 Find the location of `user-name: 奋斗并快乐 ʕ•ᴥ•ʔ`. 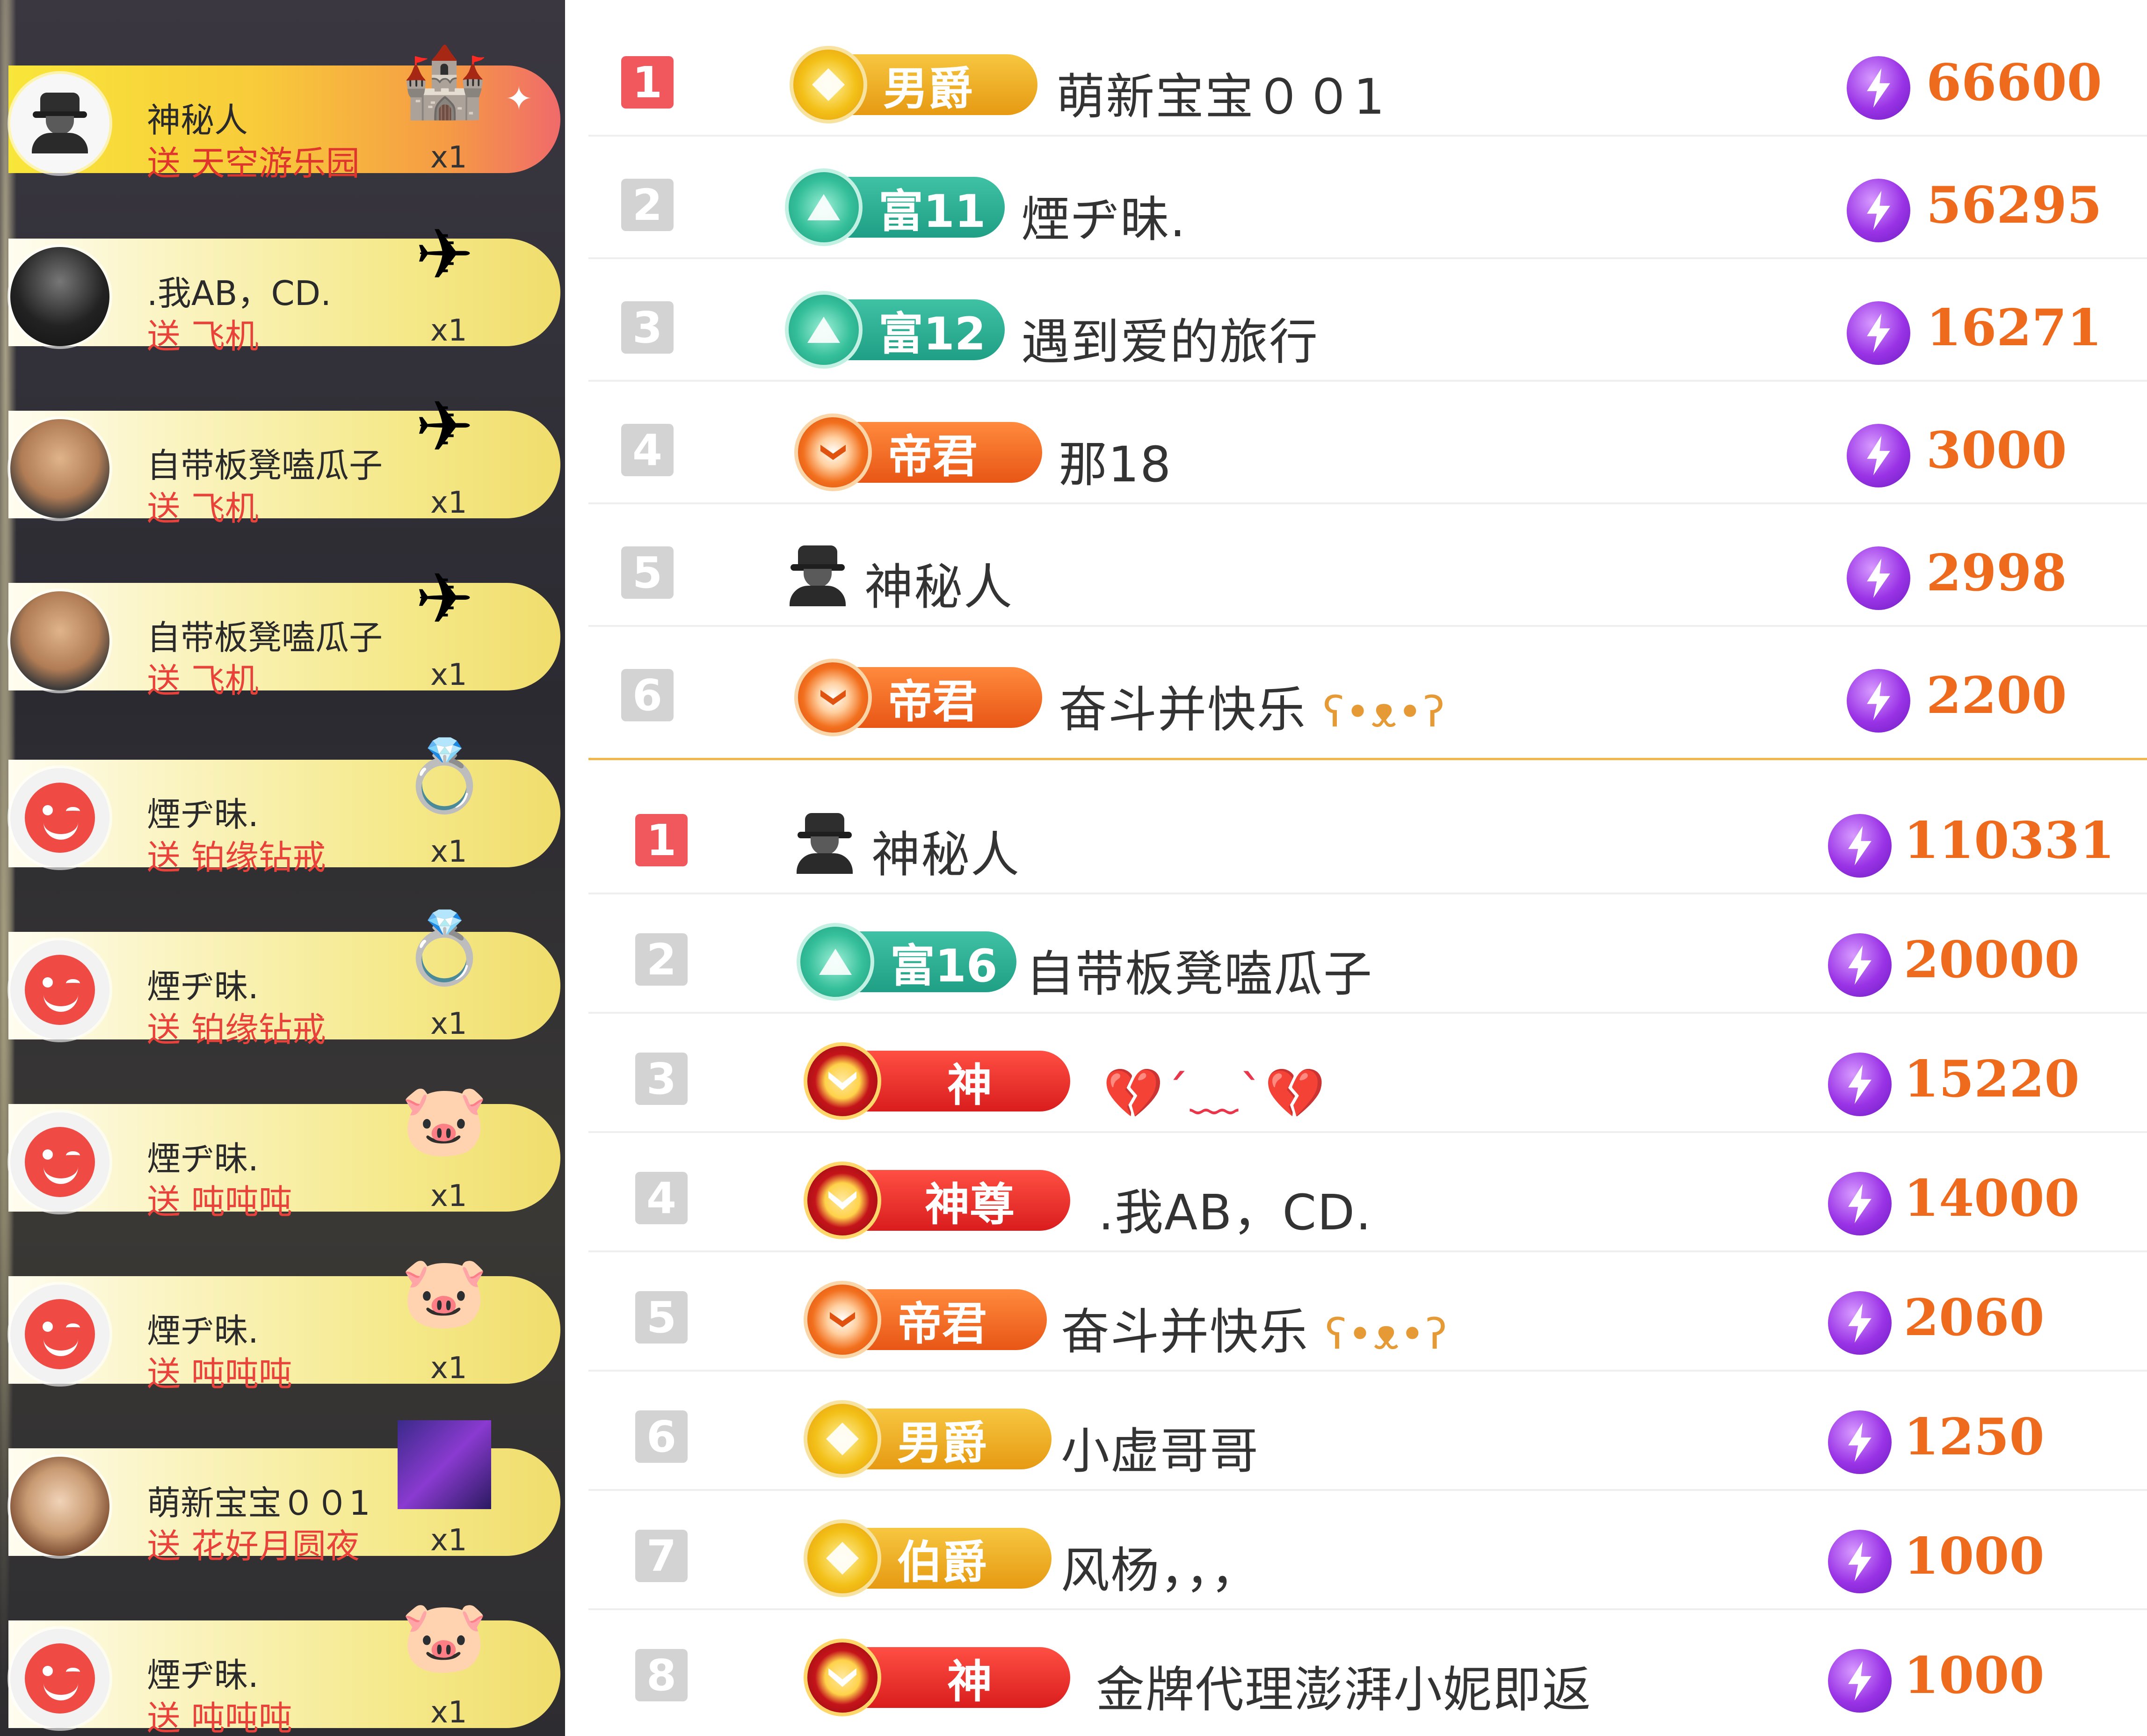

user-name: 奋斗并快乐 ʕ•ᴥ•ʔ is located at coordinates (1254, 1331).